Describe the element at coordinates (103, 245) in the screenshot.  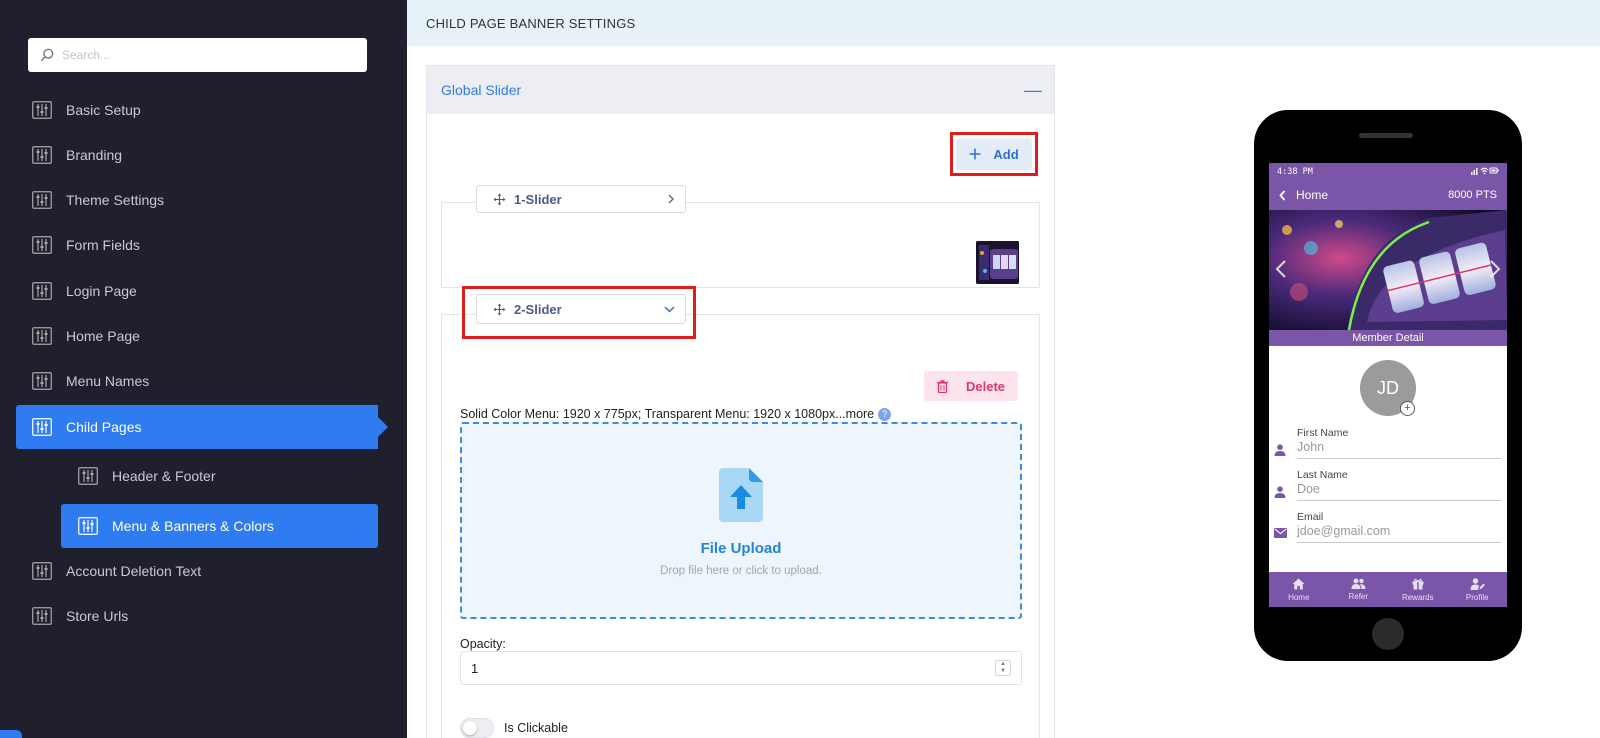
I see `sidebar-item-label: Form Fields` at that location.